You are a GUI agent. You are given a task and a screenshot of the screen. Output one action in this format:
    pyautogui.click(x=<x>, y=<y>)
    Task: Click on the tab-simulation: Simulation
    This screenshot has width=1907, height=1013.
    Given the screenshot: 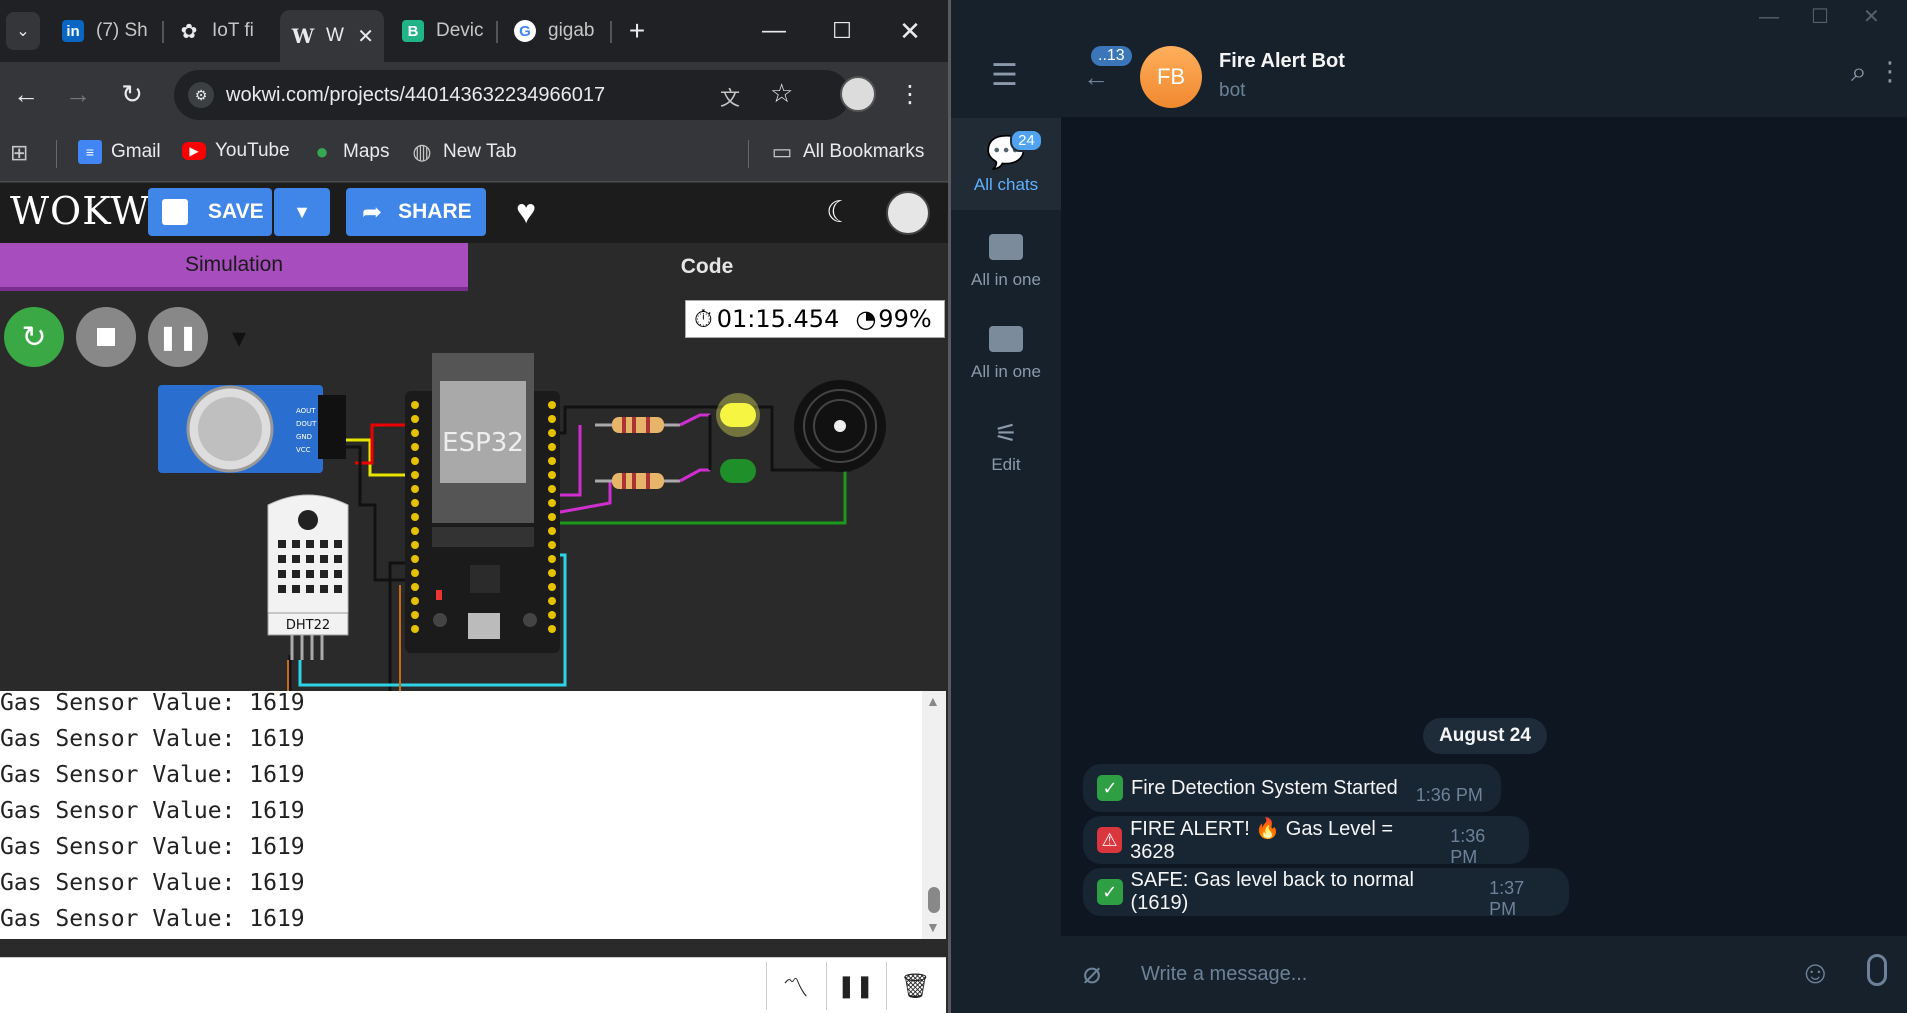 What is the action you would take?
    pyautogui.click(x=234, y=267)
    